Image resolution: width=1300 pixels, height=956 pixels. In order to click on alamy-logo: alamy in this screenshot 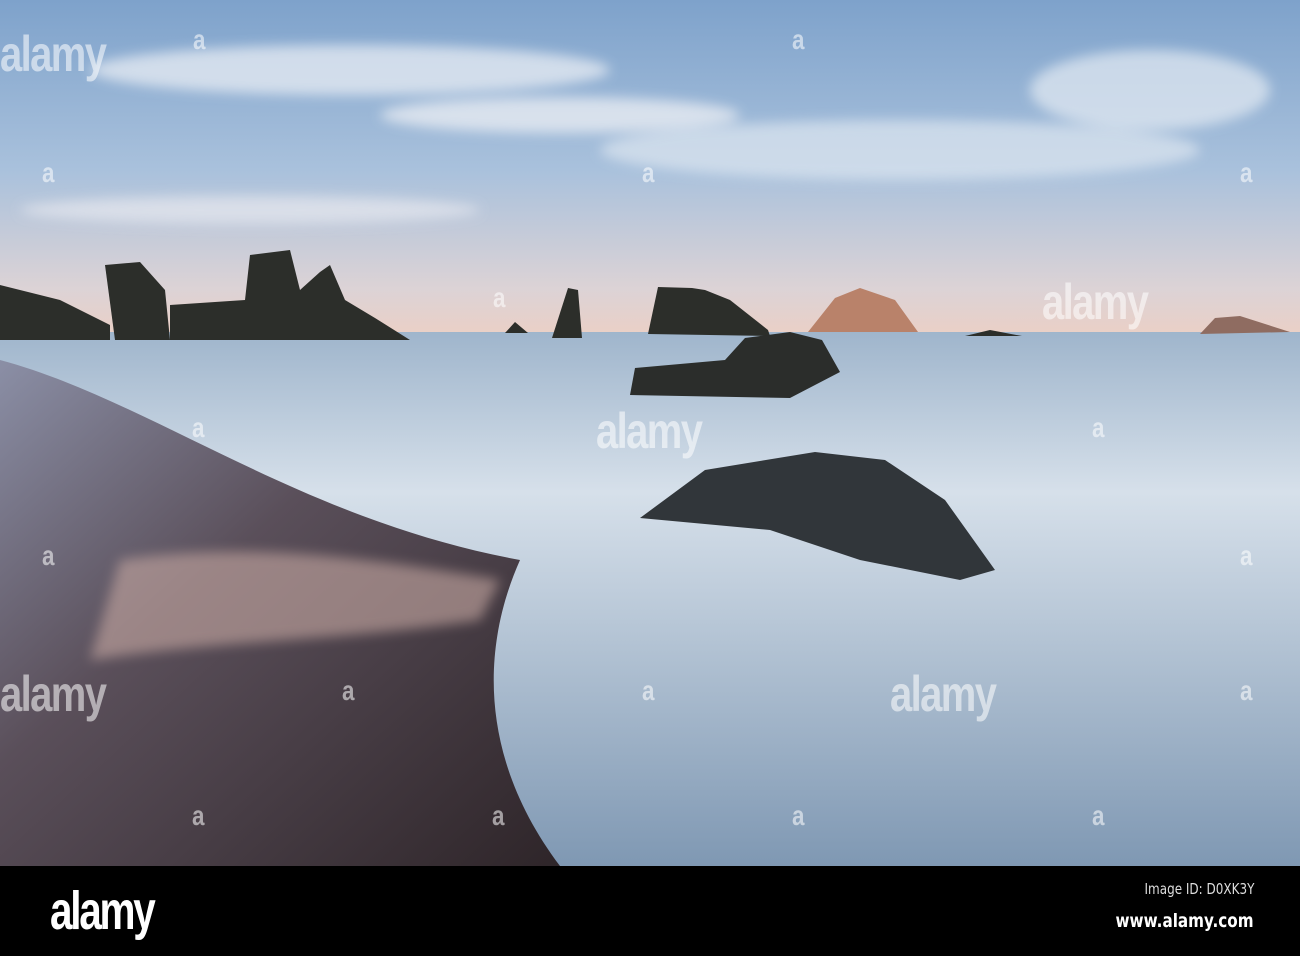, I will do `click(103, 911)`.